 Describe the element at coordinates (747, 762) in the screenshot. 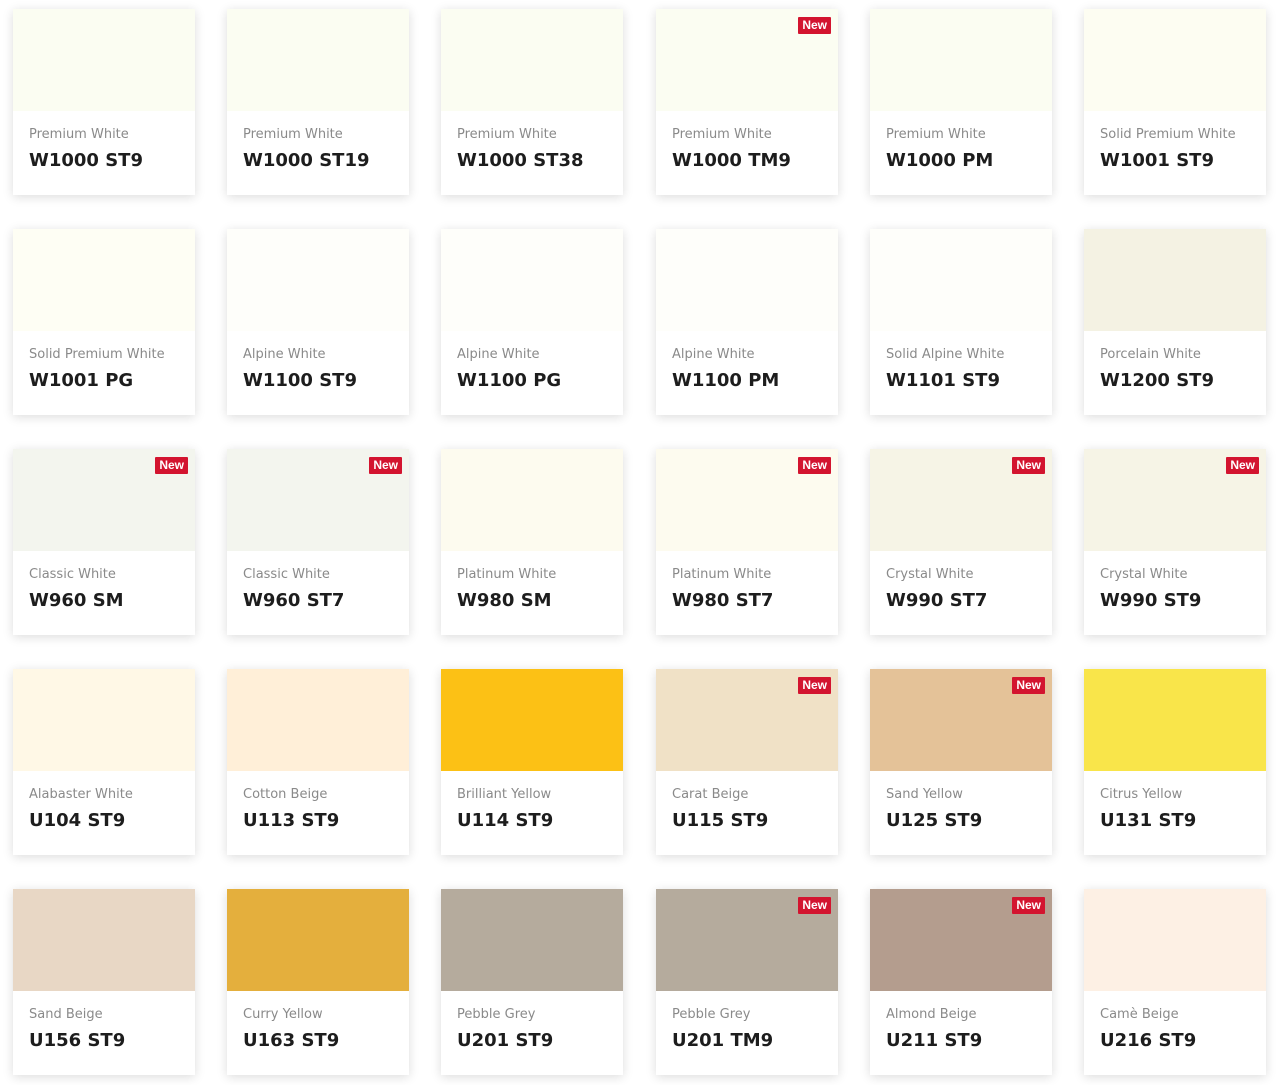

I see `color-card: New Carat Beige U115 ST9` at that location.